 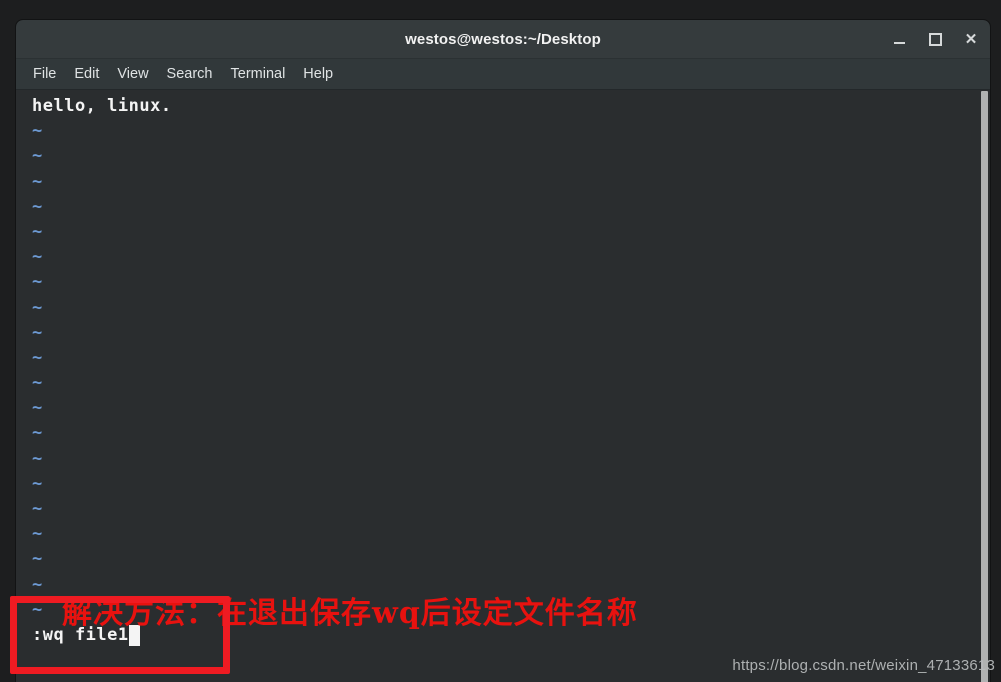 What do you see at coordinates (318, 74) in the screenshot?
I see `menu-item-help: Help` at bounding box center [318, 74].